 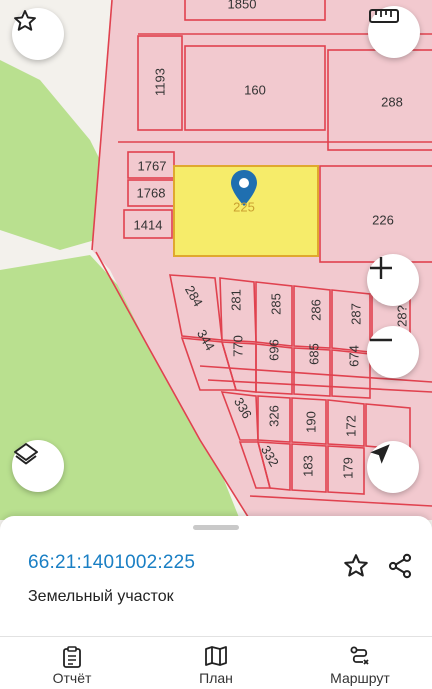 I want to click on plot-label: 1193, so click(x=160, y=82).